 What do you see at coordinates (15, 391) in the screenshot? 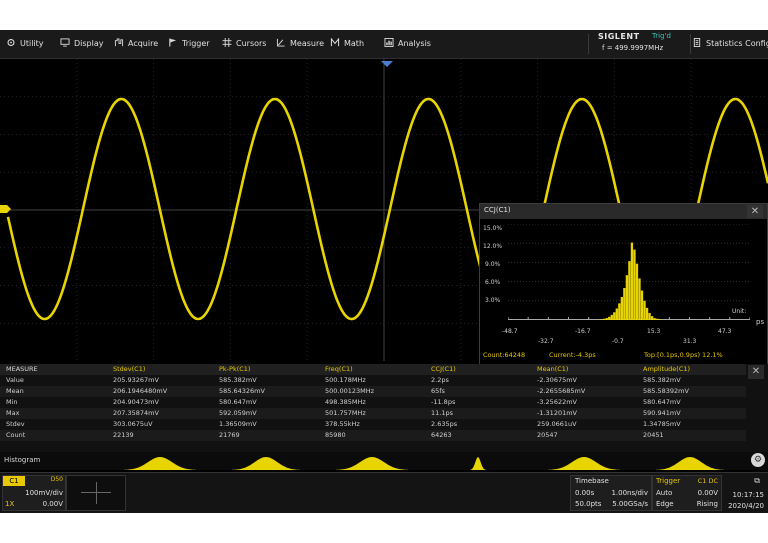
I see `row-label: Mean` at bounding box center [15, 391].